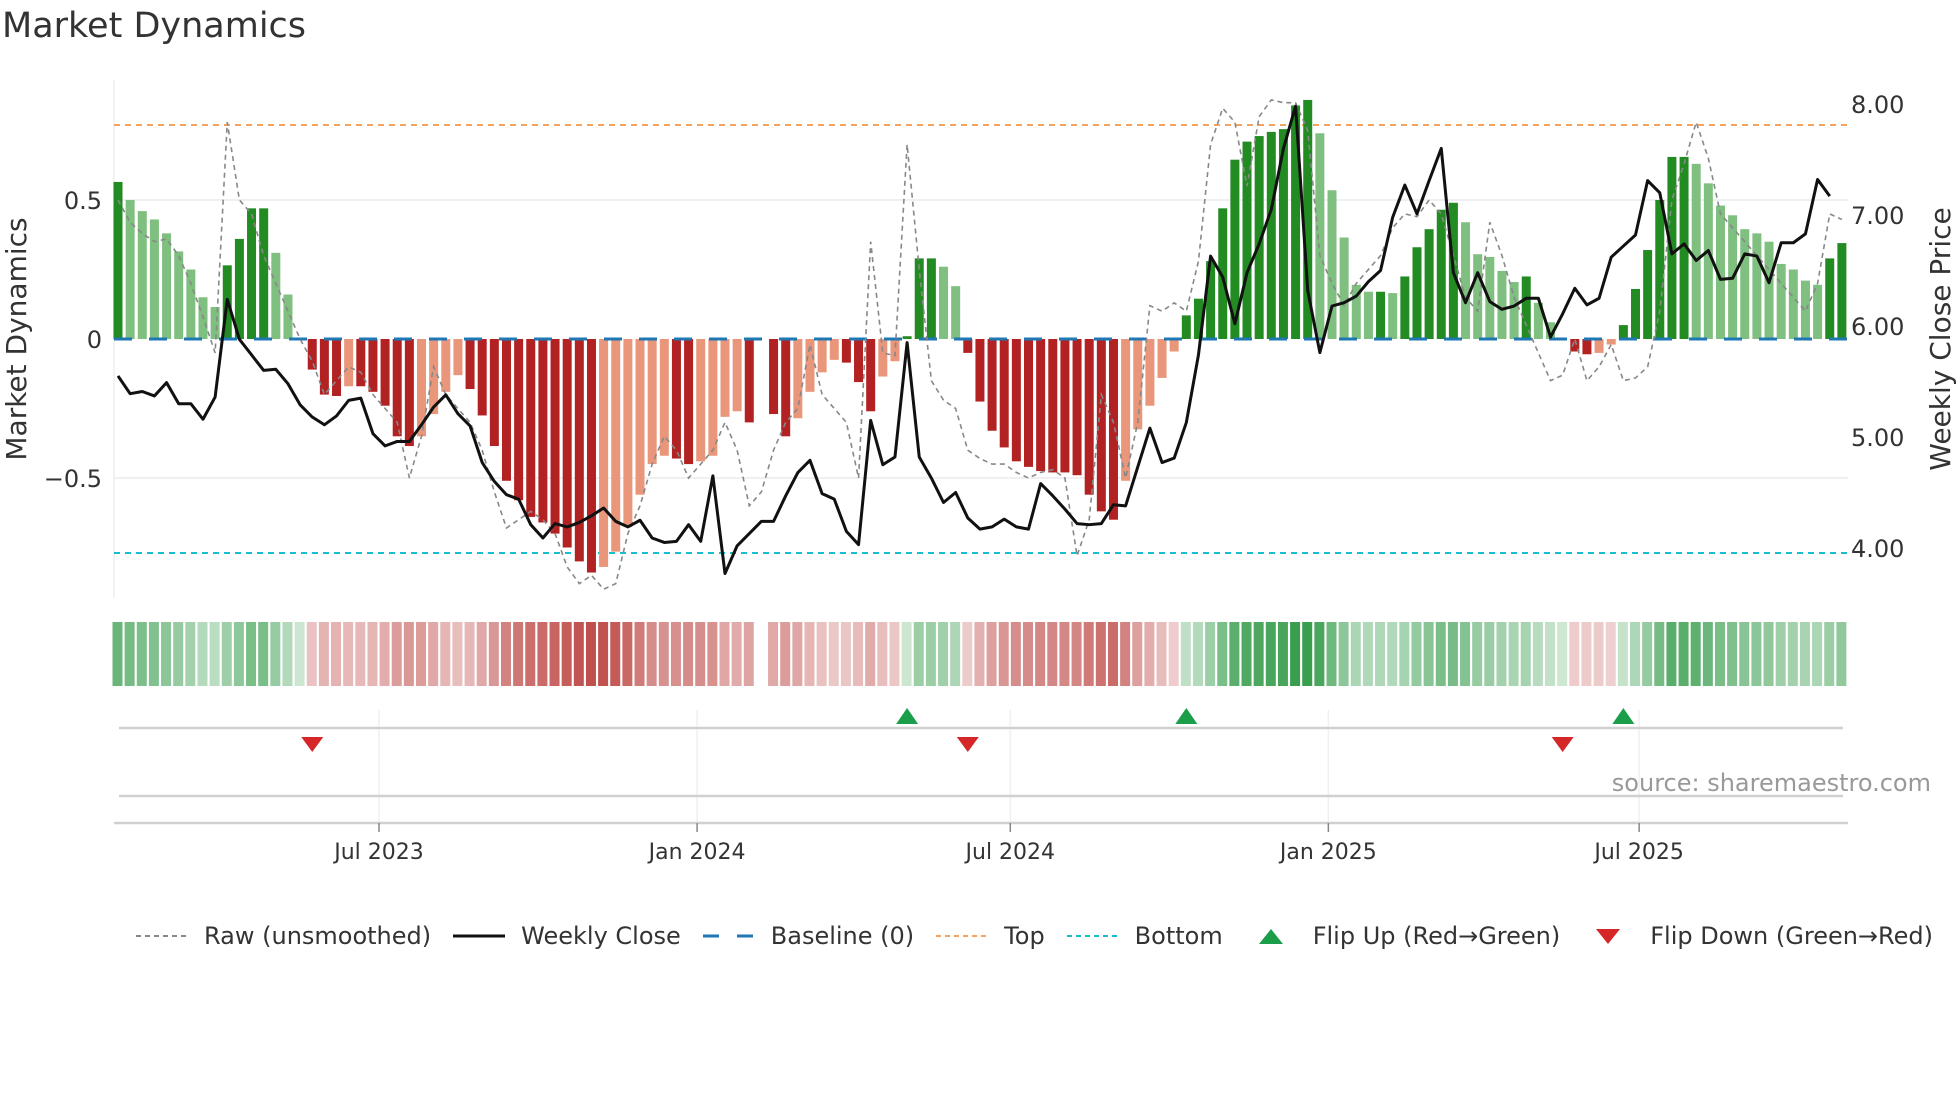 This screenshot has height=1102, width=1960. Describe the element at coordinates (16, 338) in the screenshot. I see `y-axis-label: Market Dynamics` at that location.